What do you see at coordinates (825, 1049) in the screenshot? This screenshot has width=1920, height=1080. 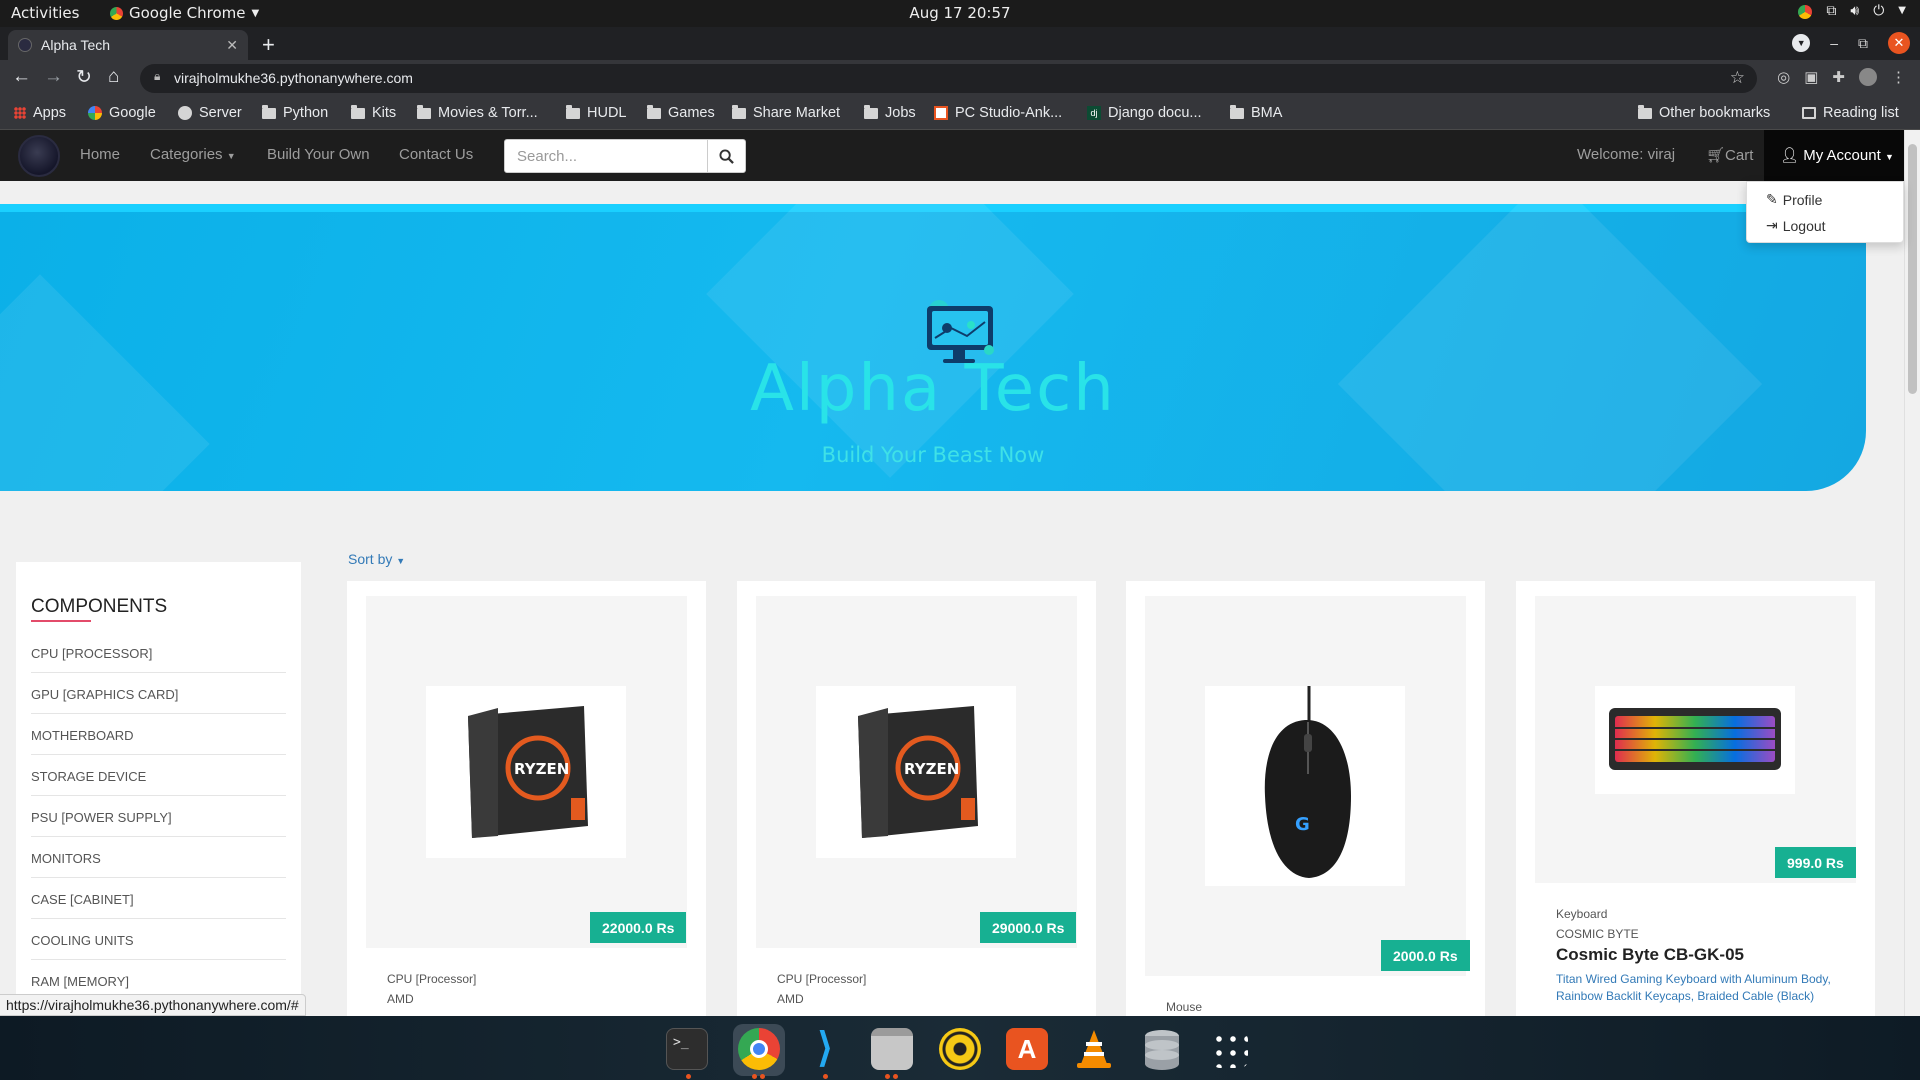 I see `vscode-icon: ⟩` at bounding box center [825, 1049].